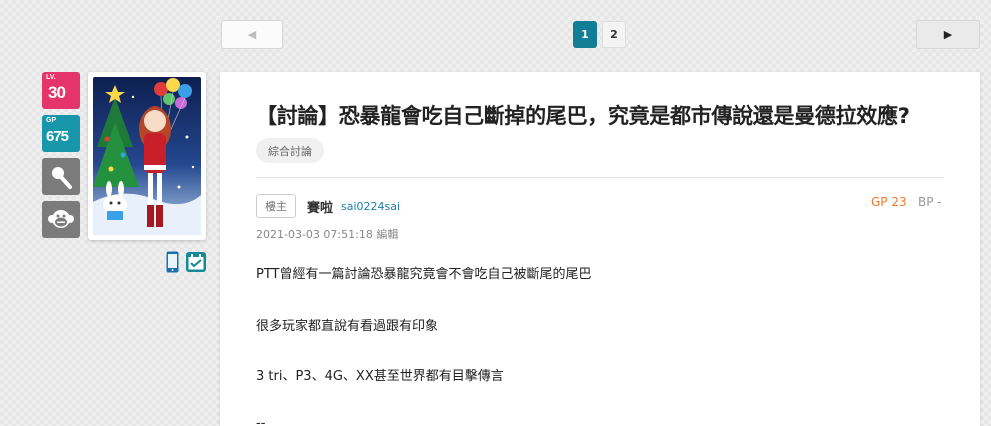 The height and width of the screenshot is (426, 991). Describe the element at coordinates (252, 34) in the screenshot. I see `prev-page-button: ◀` at that location.